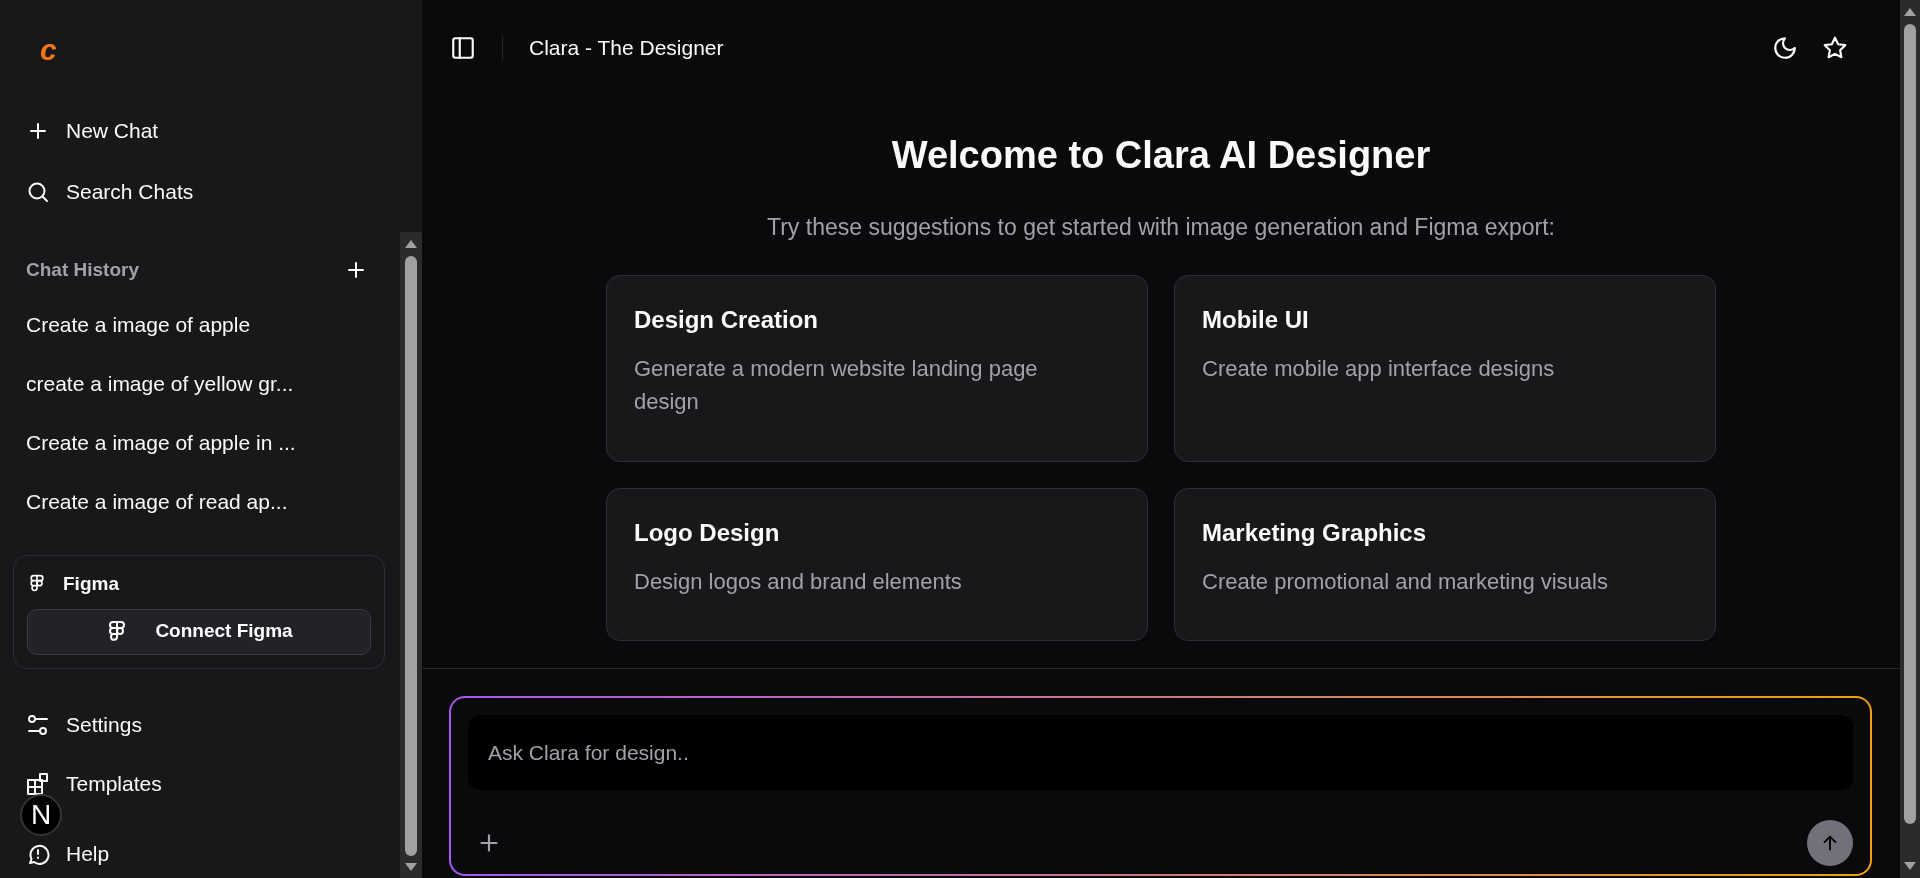 The image size is (1920, 878). What do you see at coordinates (1445, 564) in the screenshot?
I see `suggestion-card: Marketing Graphics Create promotional and marketing visuals` at bounding box center [1445, 564].